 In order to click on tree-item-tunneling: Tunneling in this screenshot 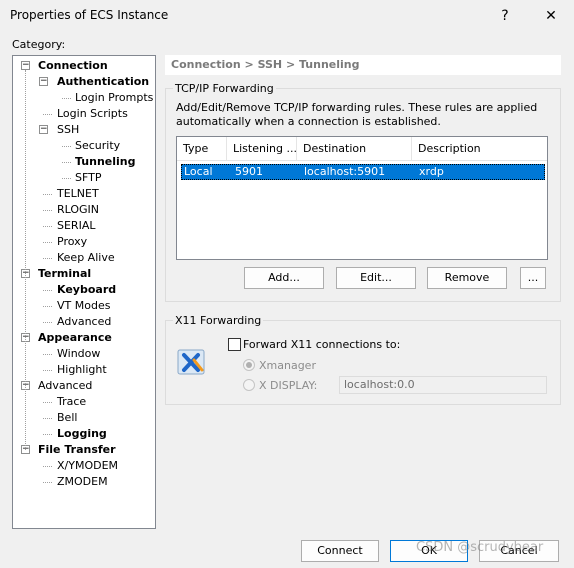, I will do `click(105, 162)`.